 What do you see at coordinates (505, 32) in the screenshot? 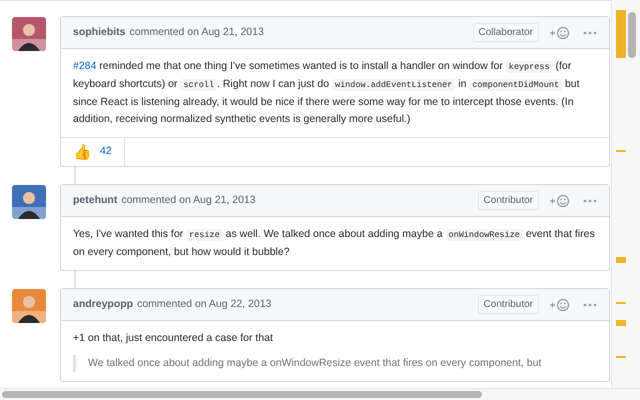
I see `role-badge: Collaborator` at bounding box center [505, 32].